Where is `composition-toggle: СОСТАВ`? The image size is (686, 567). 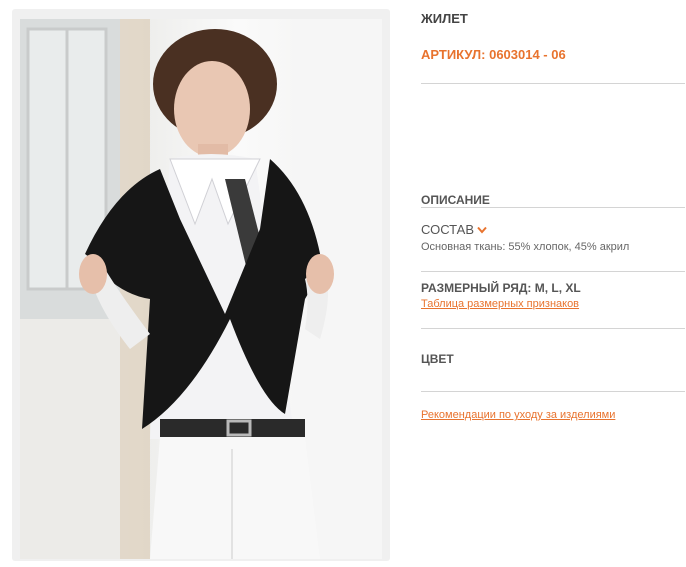
composition-toggle: СОСТАВ is located at coordinates (454, 229).